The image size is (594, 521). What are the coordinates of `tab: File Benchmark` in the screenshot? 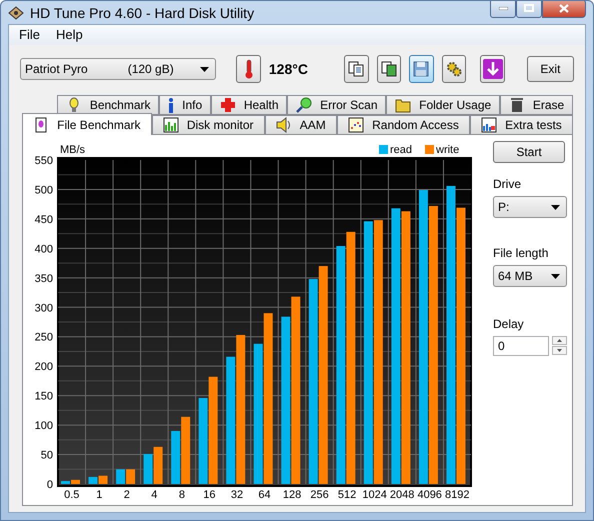 It's located at (87, 124).